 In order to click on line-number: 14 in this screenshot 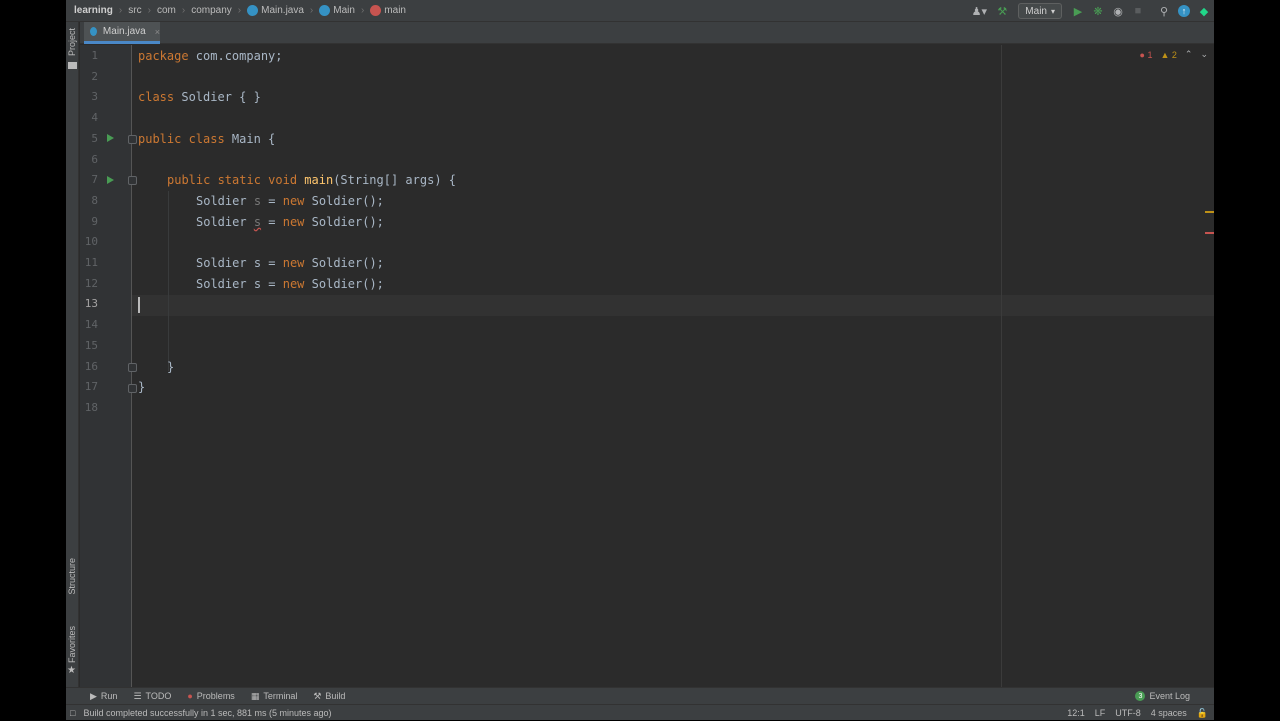, I will do `click(91, 325)`.